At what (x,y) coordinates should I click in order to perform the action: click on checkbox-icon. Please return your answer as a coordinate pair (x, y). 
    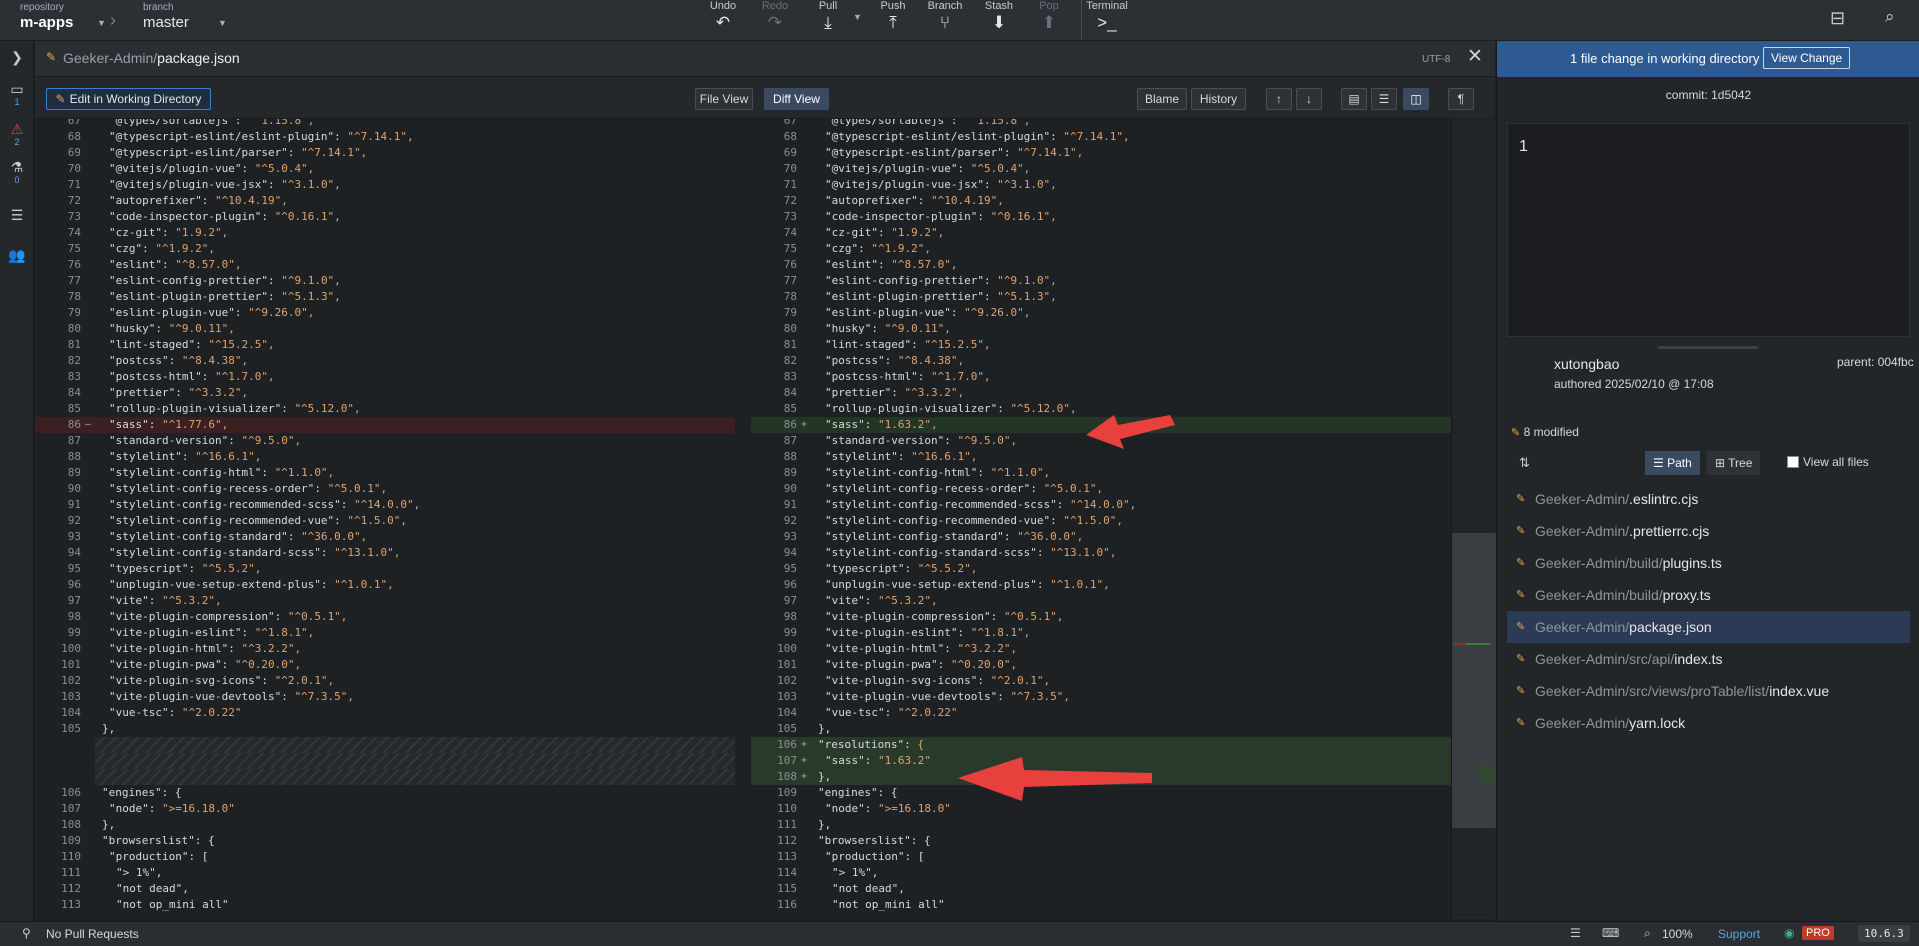
    Looking at the image, I should click on (1793, 462).